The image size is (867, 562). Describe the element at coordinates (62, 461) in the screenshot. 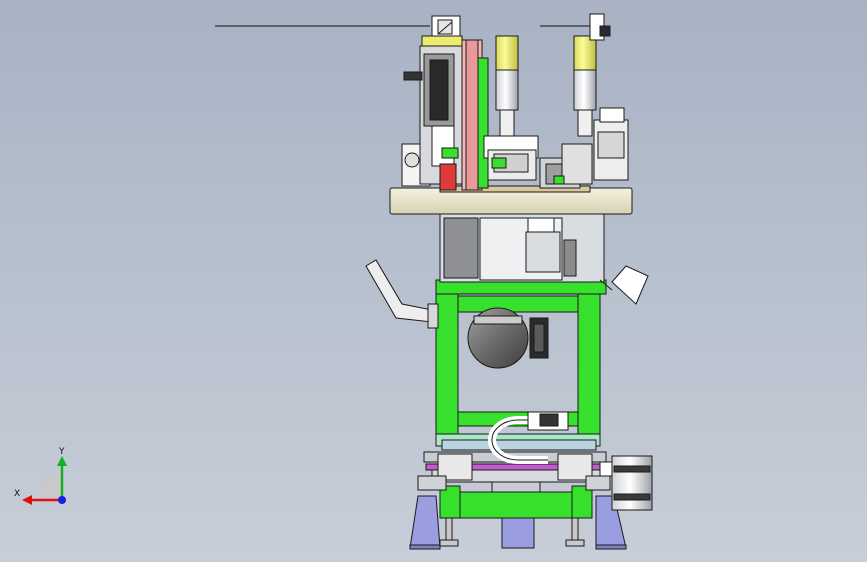

I see `y-axis-arrow-icon` at that location.